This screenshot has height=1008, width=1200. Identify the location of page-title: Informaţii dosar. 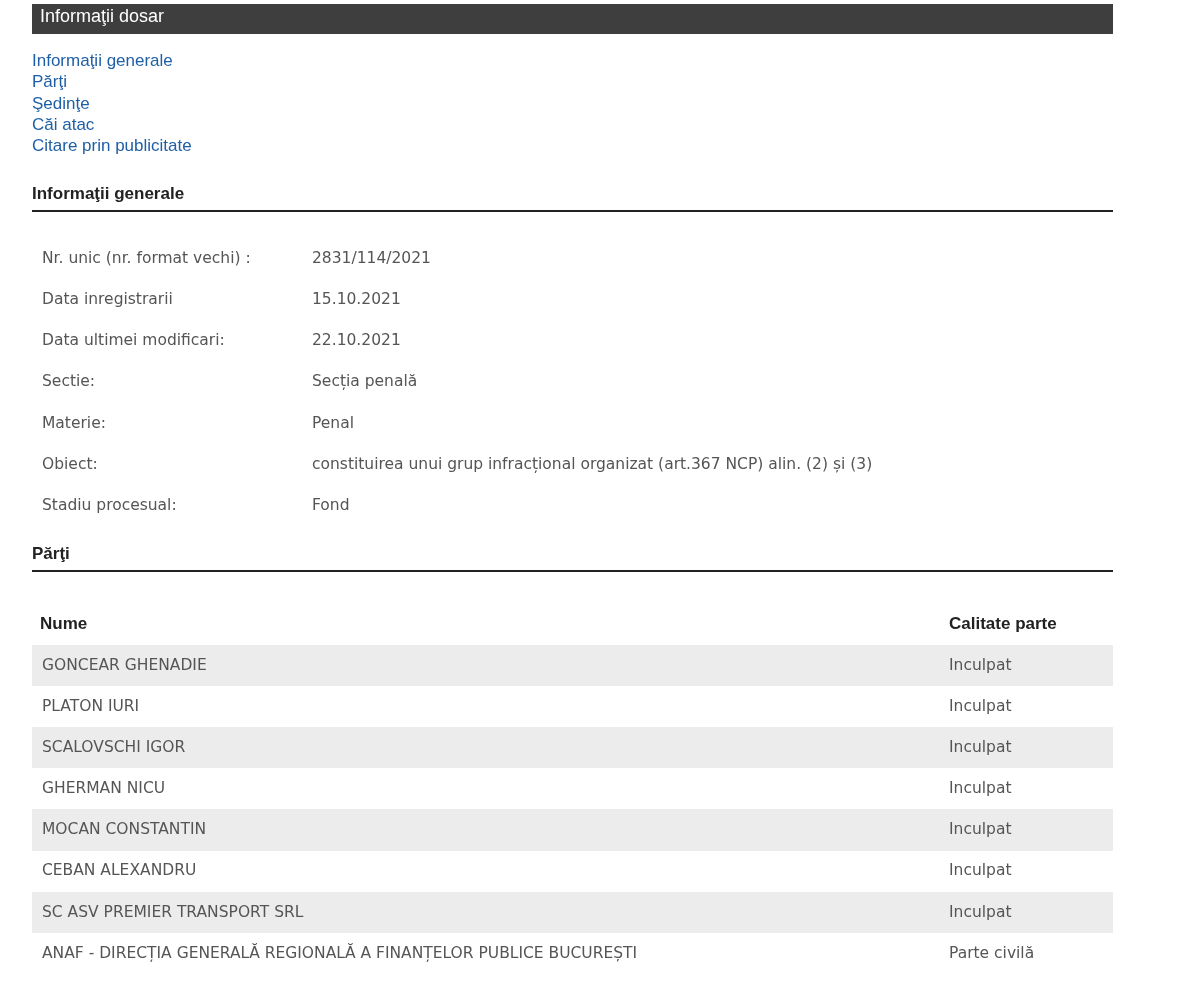
(572, 19).